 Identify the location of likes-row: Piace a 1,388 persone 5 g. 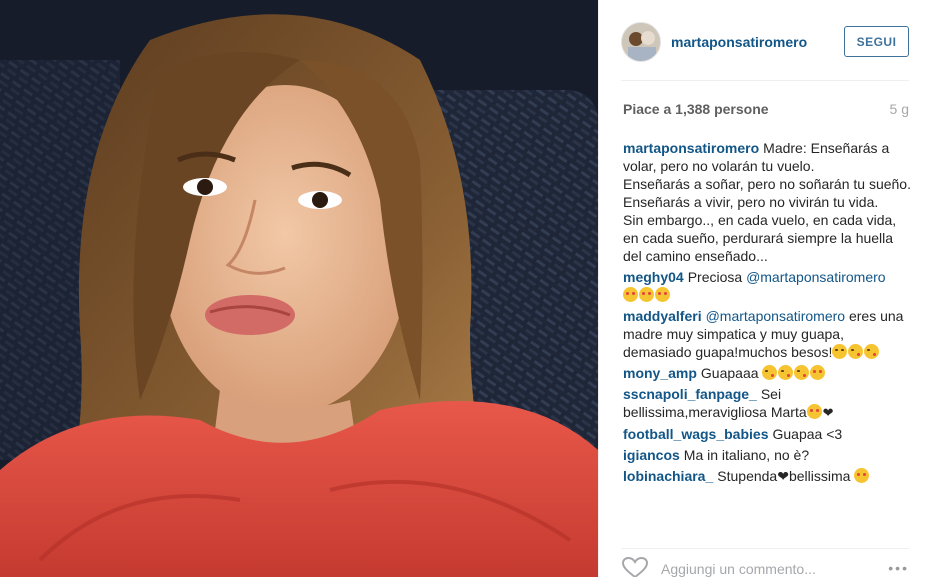
(766, 109).